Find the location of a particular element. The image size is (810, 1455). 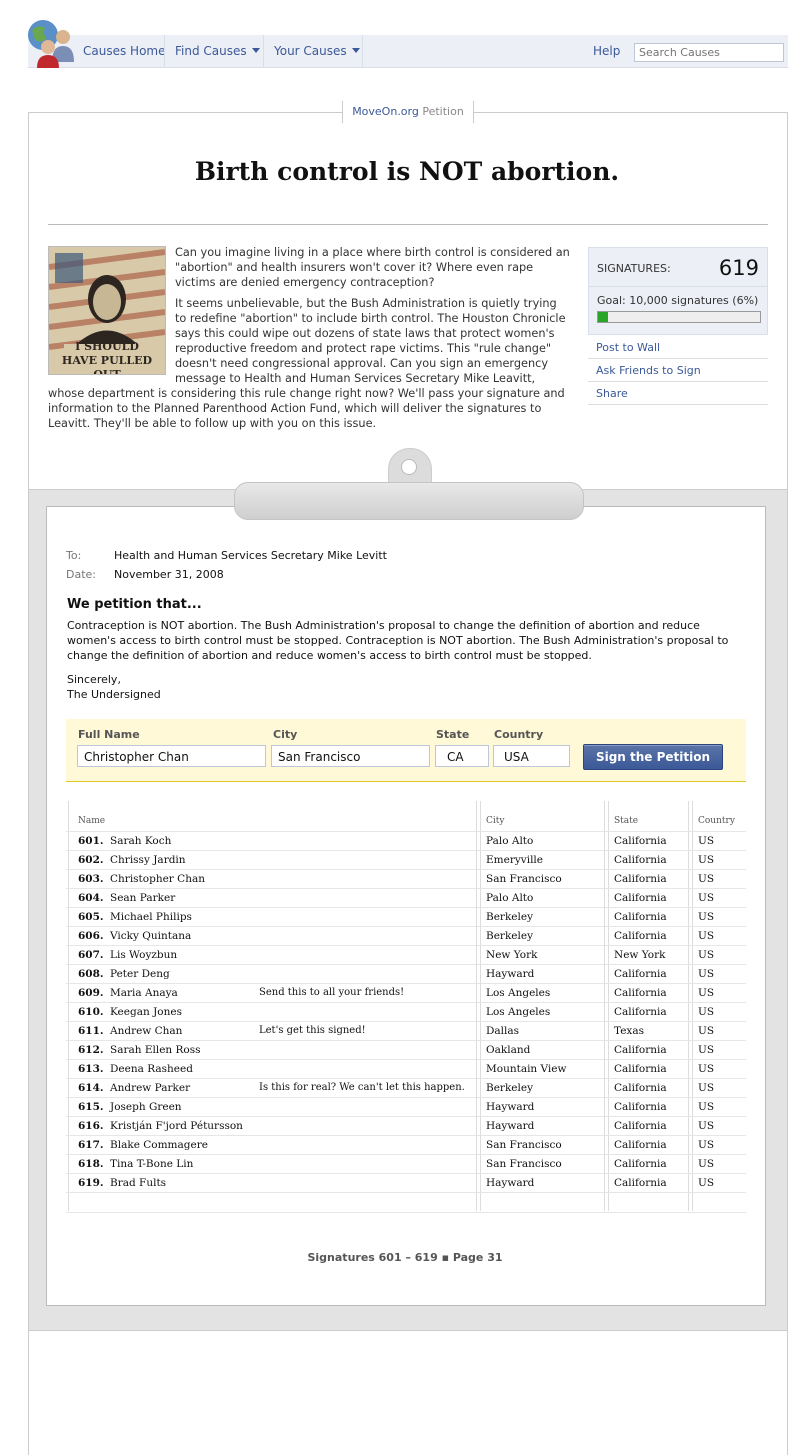

signer-name: Brad Fults is located at coordinates (138, 1183).